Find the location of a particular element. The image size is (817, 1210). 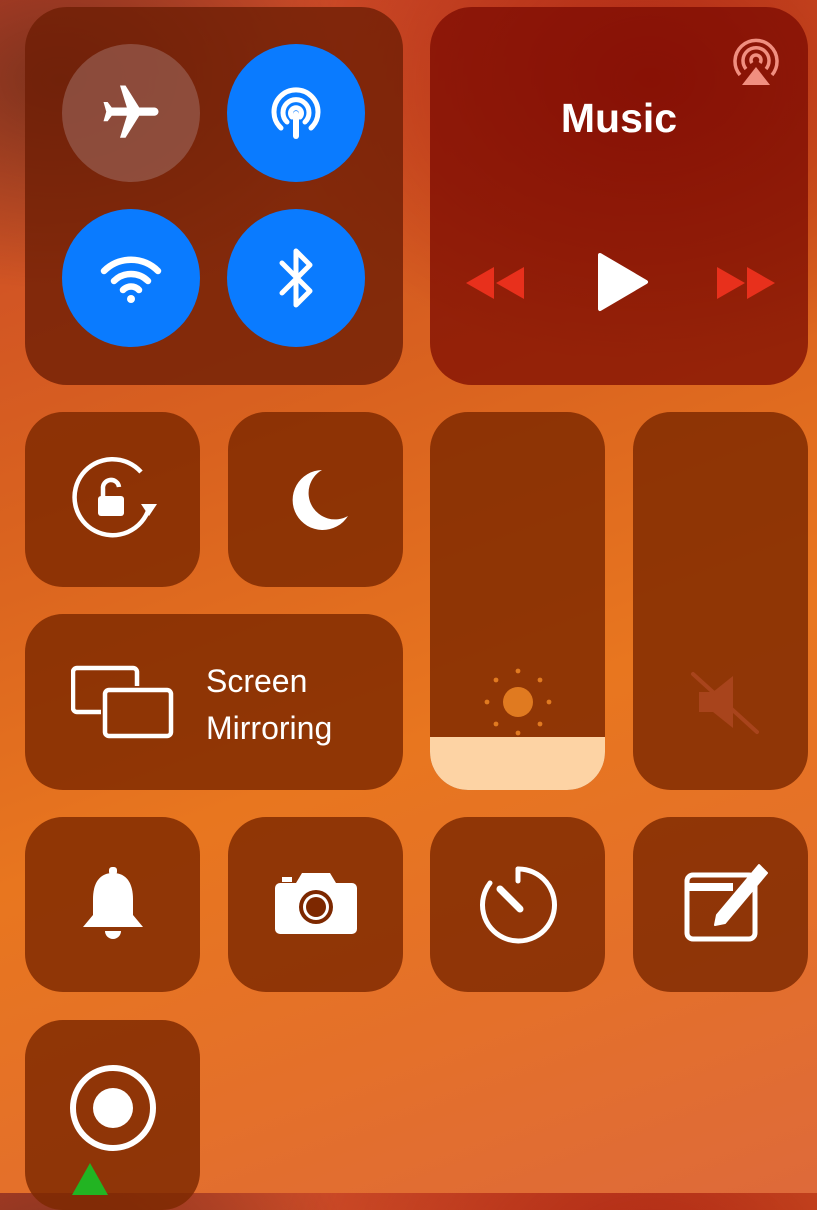

bluetooth-icon is located at coordinates (296, 278).